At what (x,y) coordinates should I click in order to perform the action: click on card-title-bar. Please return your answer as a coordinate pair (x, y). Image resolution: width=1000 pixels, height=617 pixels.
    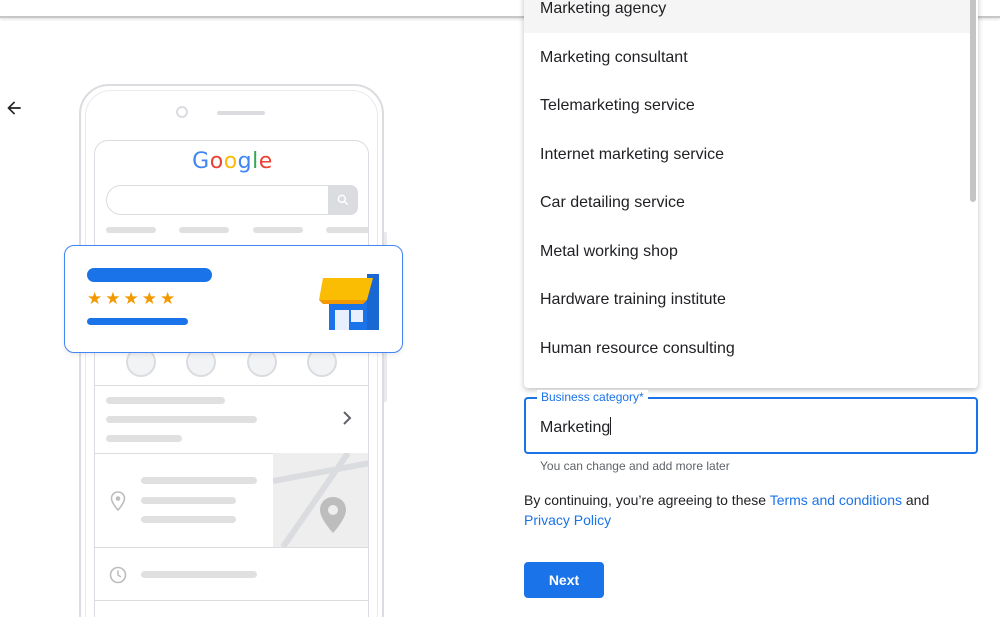
    Looking at the image, I should click on (149, 275).